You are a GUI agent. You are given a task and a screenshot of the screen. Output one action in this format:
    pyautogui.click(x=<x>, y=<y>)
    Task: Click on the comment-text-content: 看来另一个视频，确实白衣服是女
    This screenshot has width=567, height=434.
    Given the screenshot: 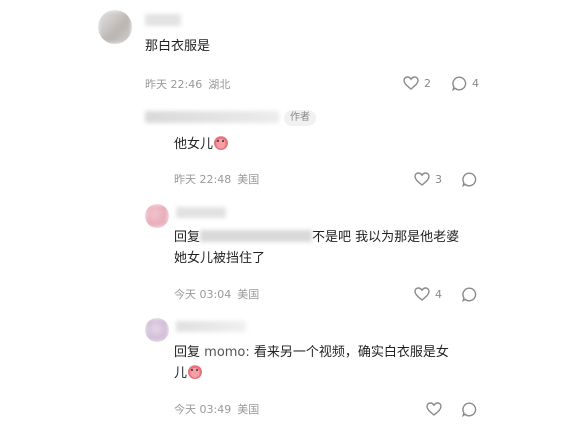 What is the action you would take?
    pyautogui.click(x=351, y=352)
    